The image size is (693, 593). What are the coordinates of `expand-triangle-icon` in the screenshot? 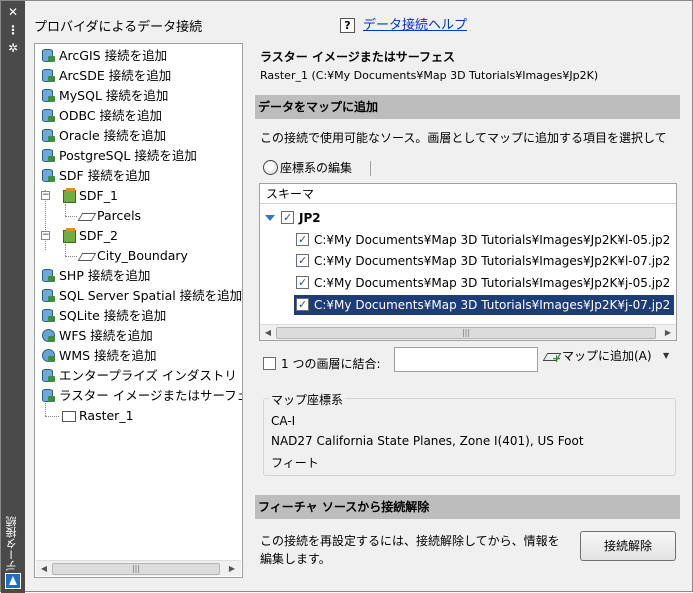 It's located at (270, 218).